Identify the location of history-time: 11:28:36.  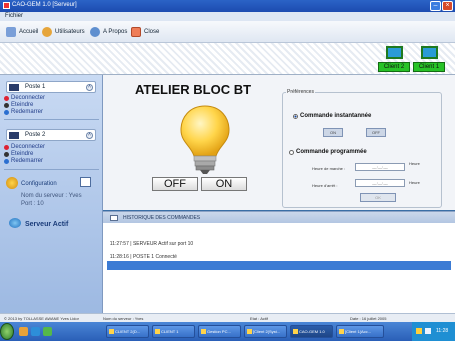
(119, 274).